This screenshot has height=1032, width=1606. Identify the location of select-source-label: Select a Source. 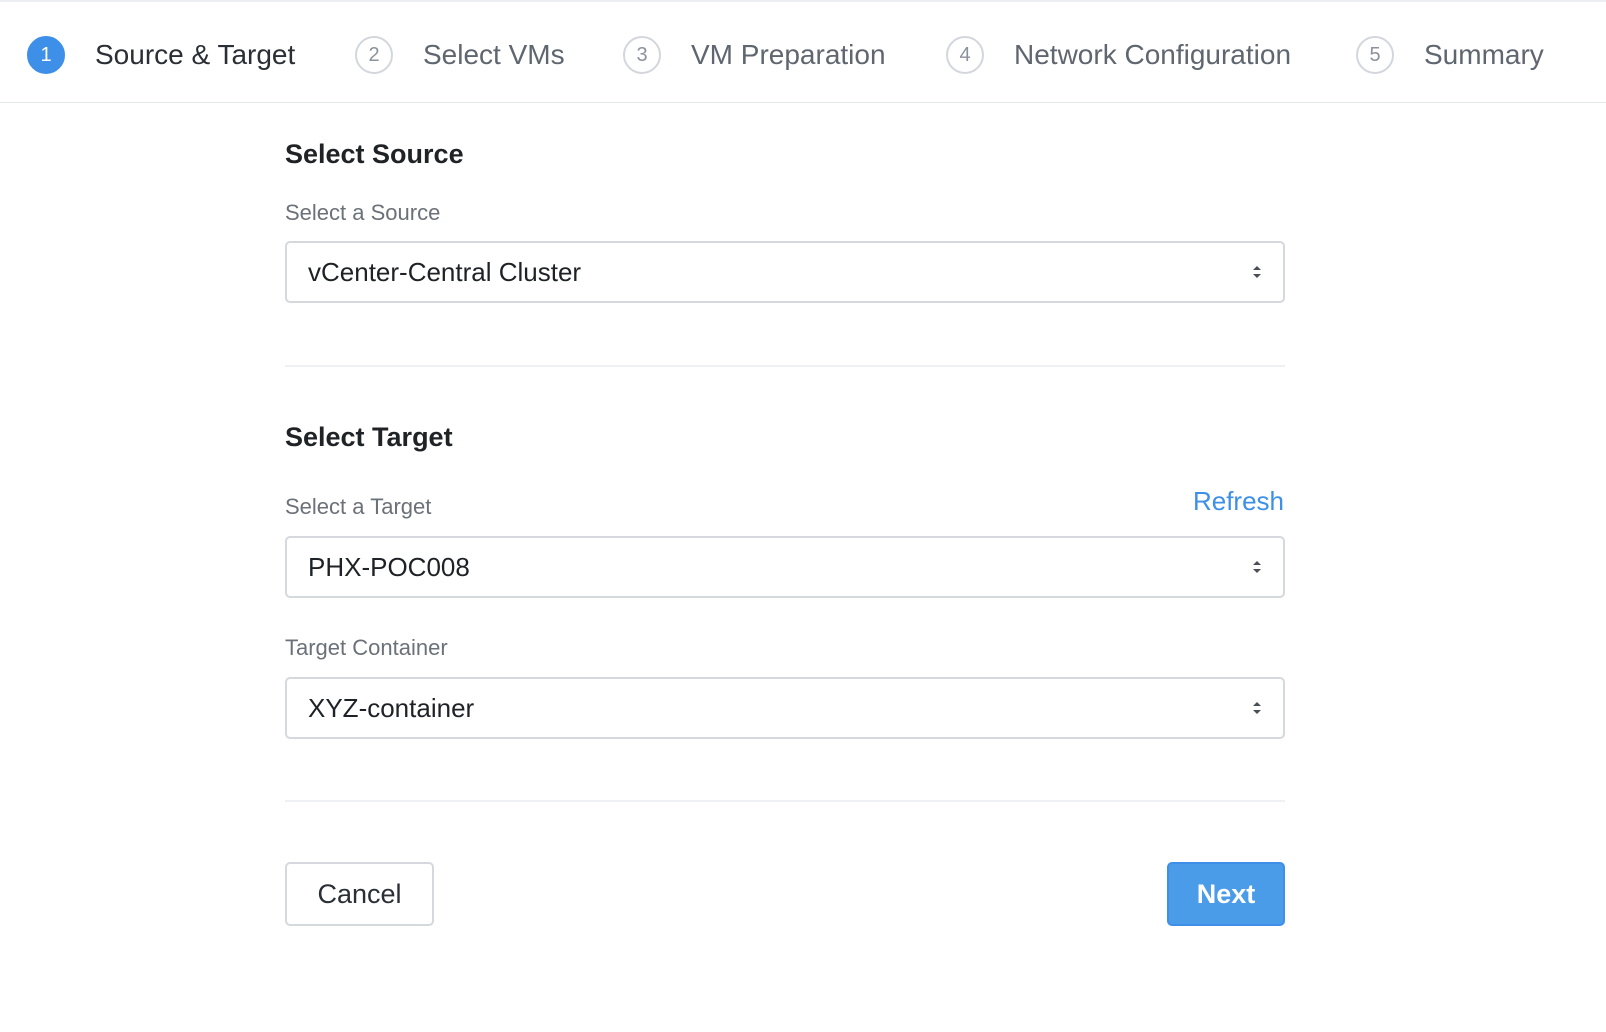
(363, 212).